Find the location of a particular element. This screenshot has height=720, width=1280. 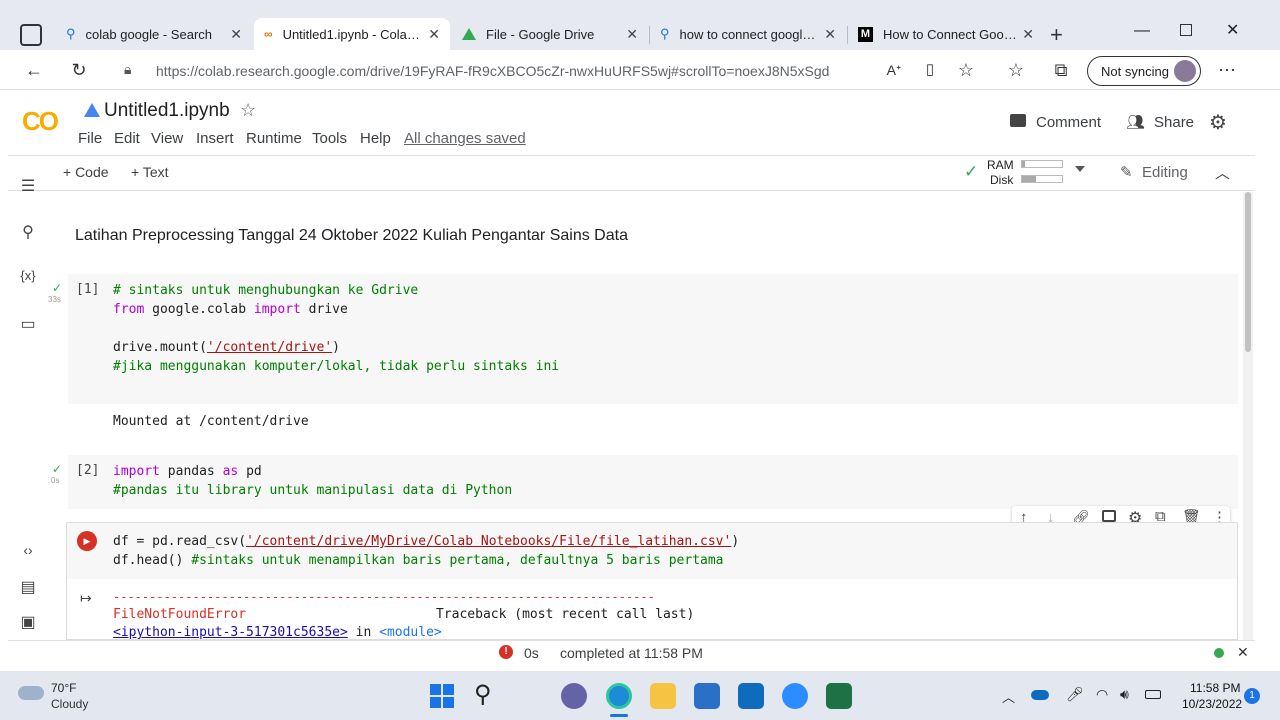

error-traceback: Traceback (most recent call last) is located at coordinates (565, 614).